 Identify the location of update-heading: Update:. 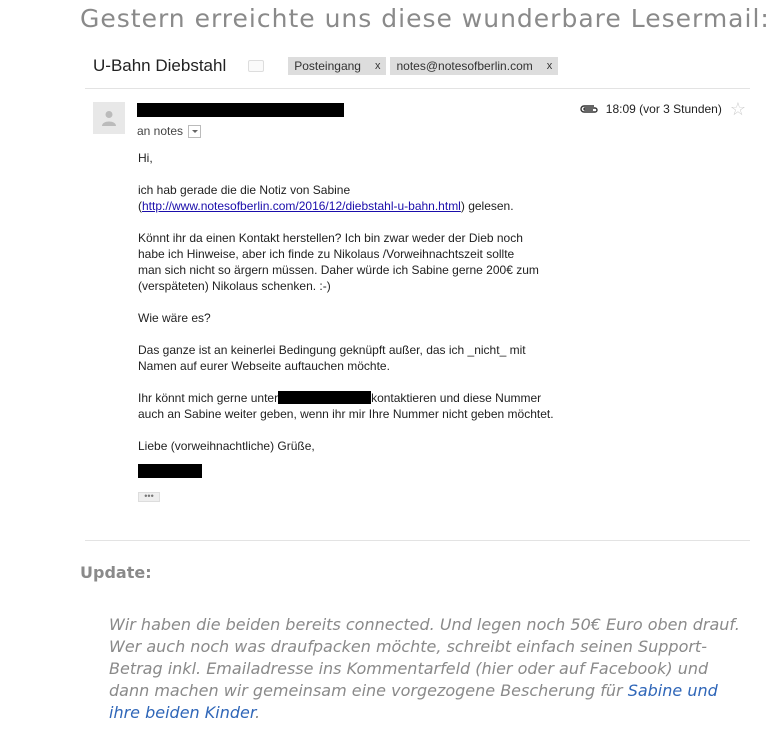
(116, 572).